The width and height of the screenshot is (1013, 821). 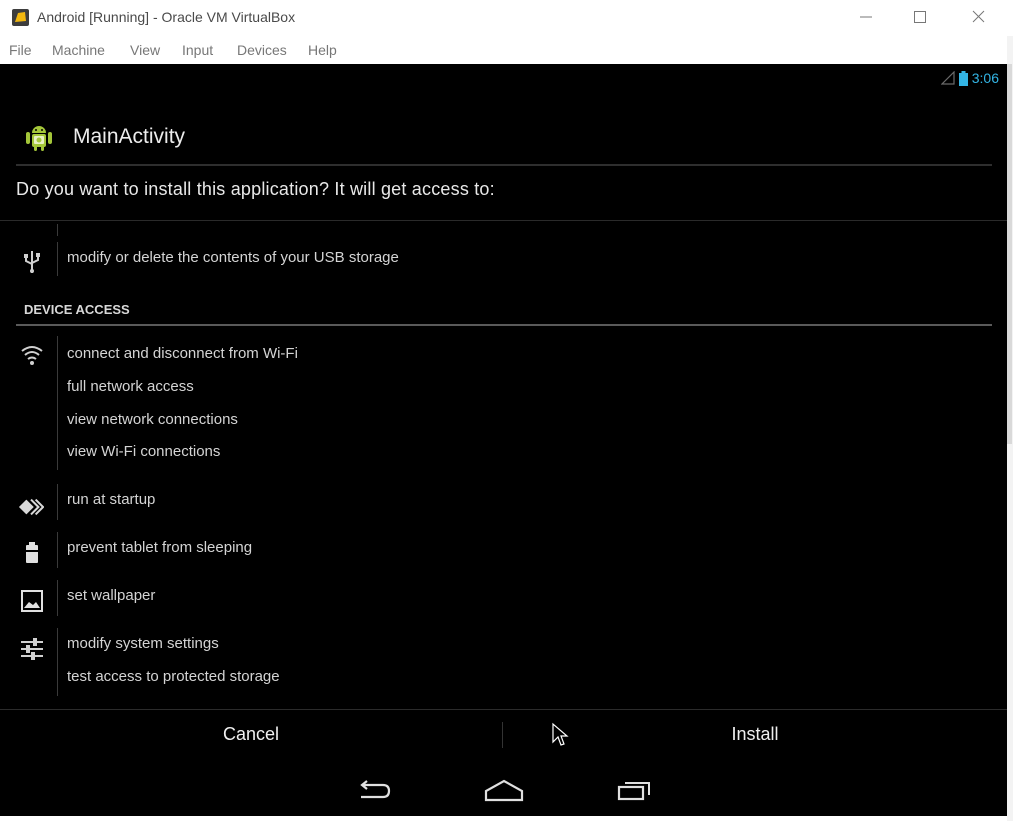 What do you see at coordinates (947, 78) in the screenshot?
I see `signal-icon` at bounding box center [947, 78].